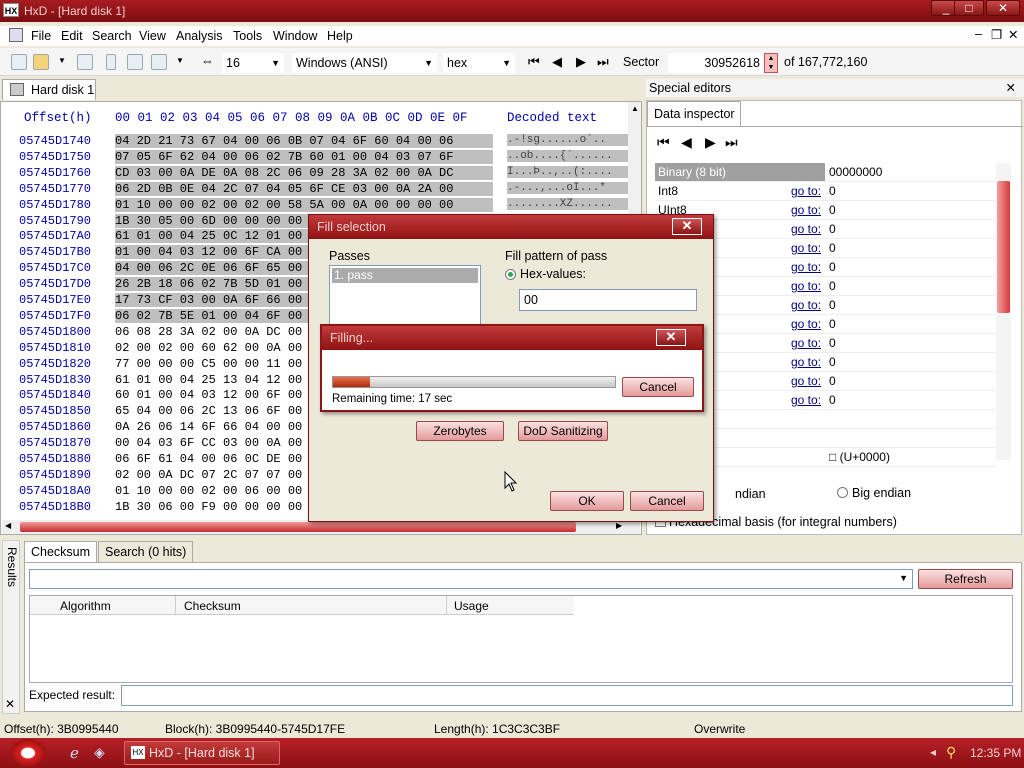 The height and width of the screenshot is (768, 1024). Describe the element at coordinates (16, 35) in the screenshot. I see `document-icon` at that location.